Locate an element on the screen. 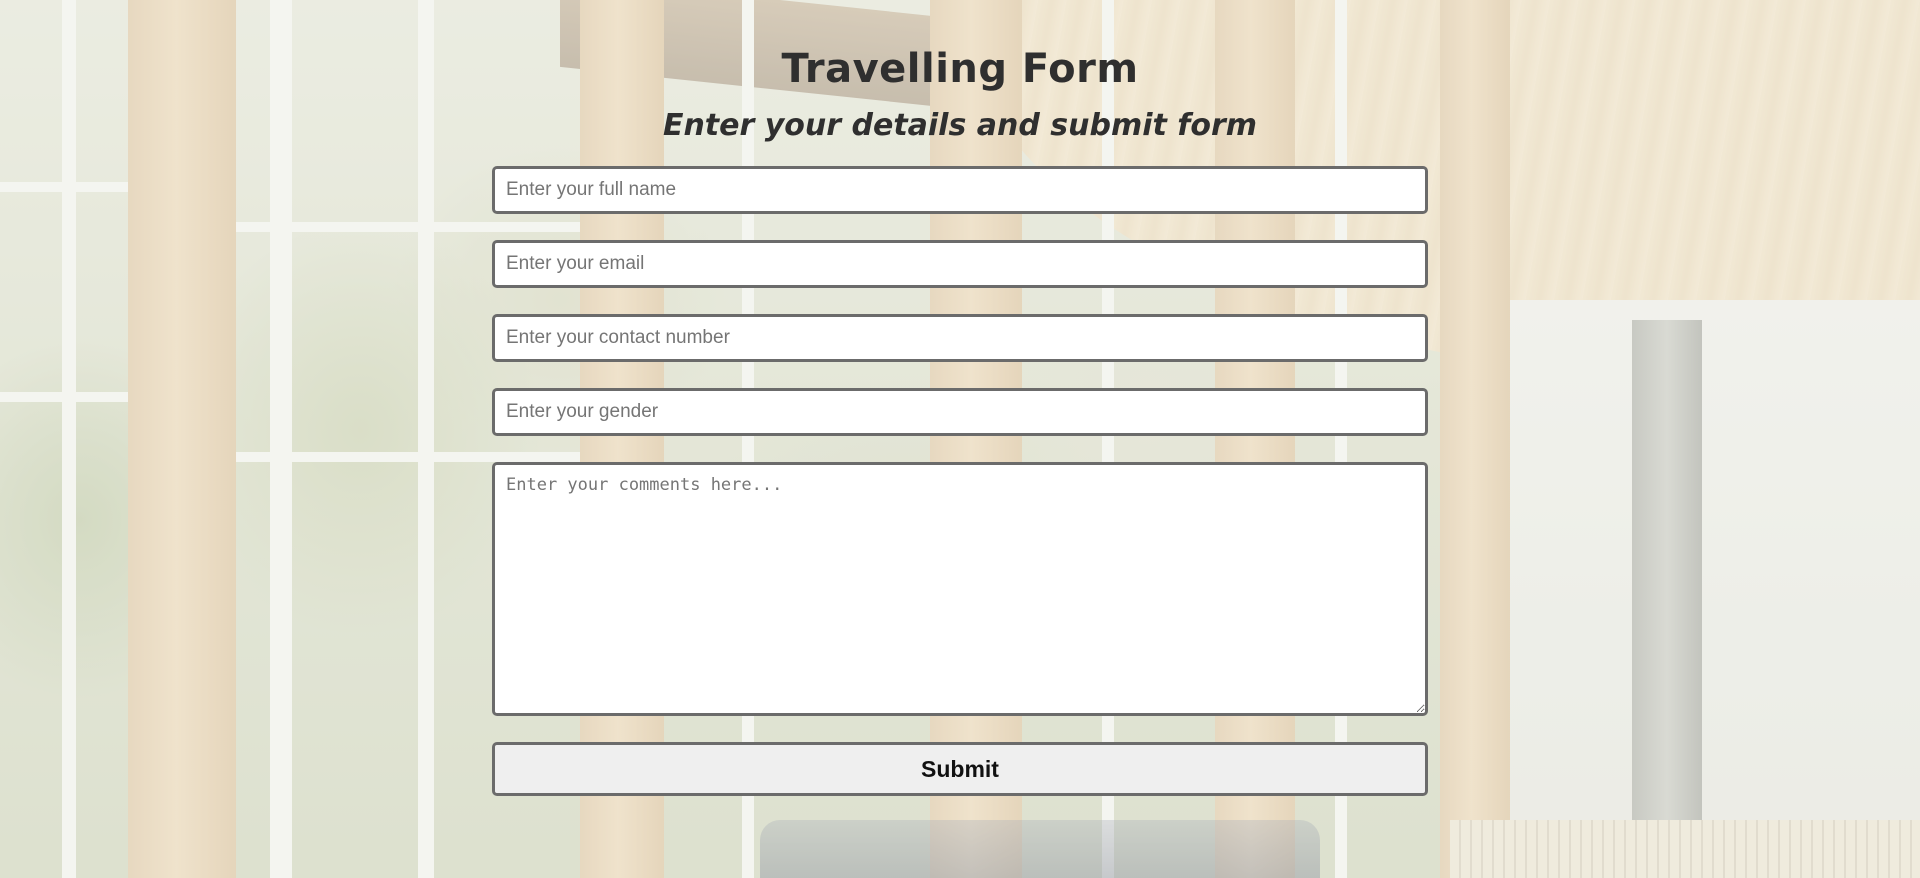 The width and height of the screenshot is (1920, 878). comments-textarea is located at coordinates (960, 589).